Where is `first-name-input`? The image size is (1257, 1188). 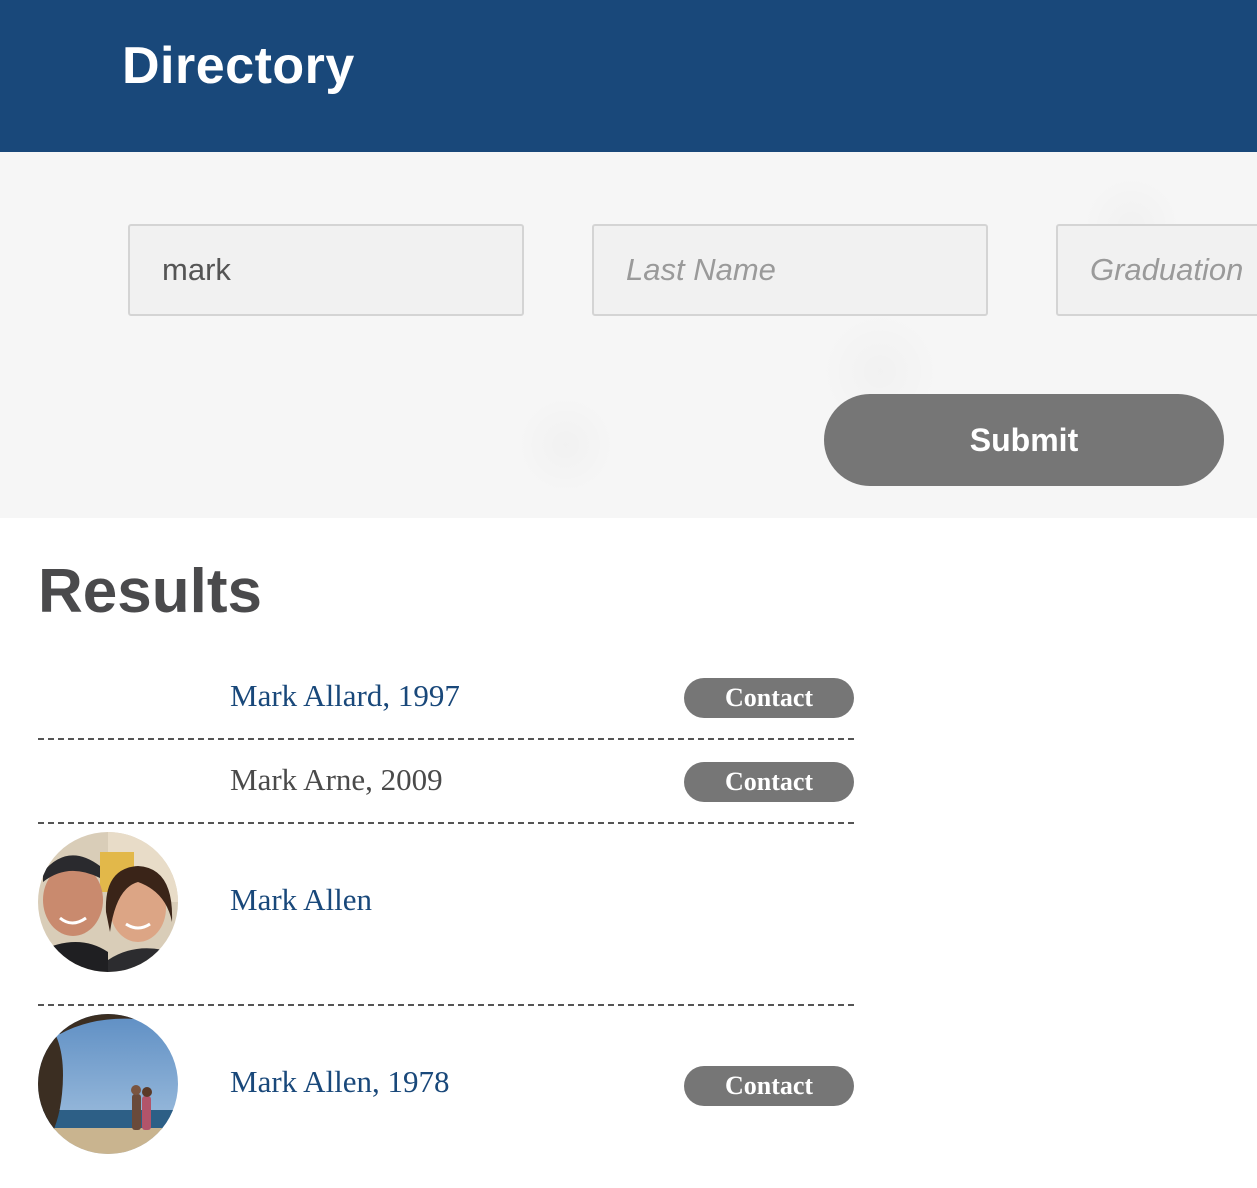 first-name-input is located at coordinates (326, 270).